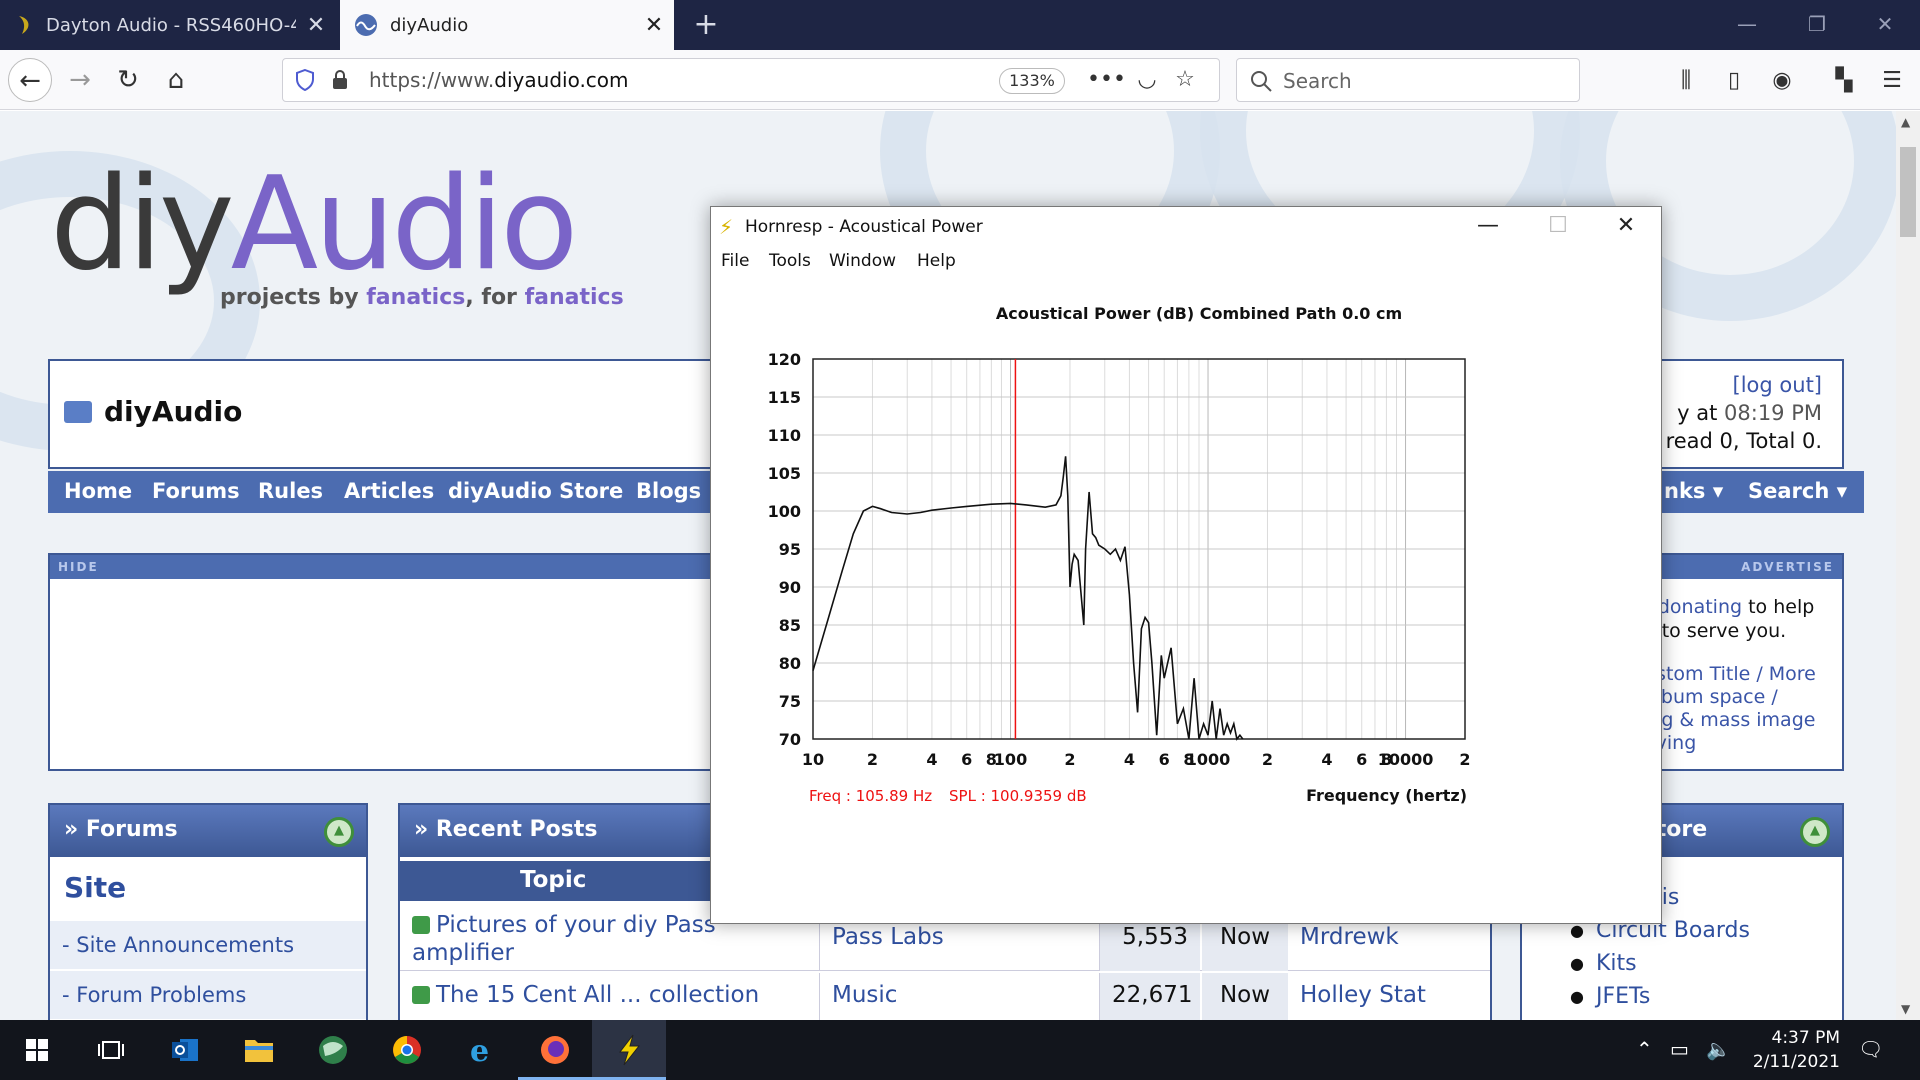  Describe the element at coordinates (1603, 963) in the screenshot. I see `store-link-kits: Kits` at that location.